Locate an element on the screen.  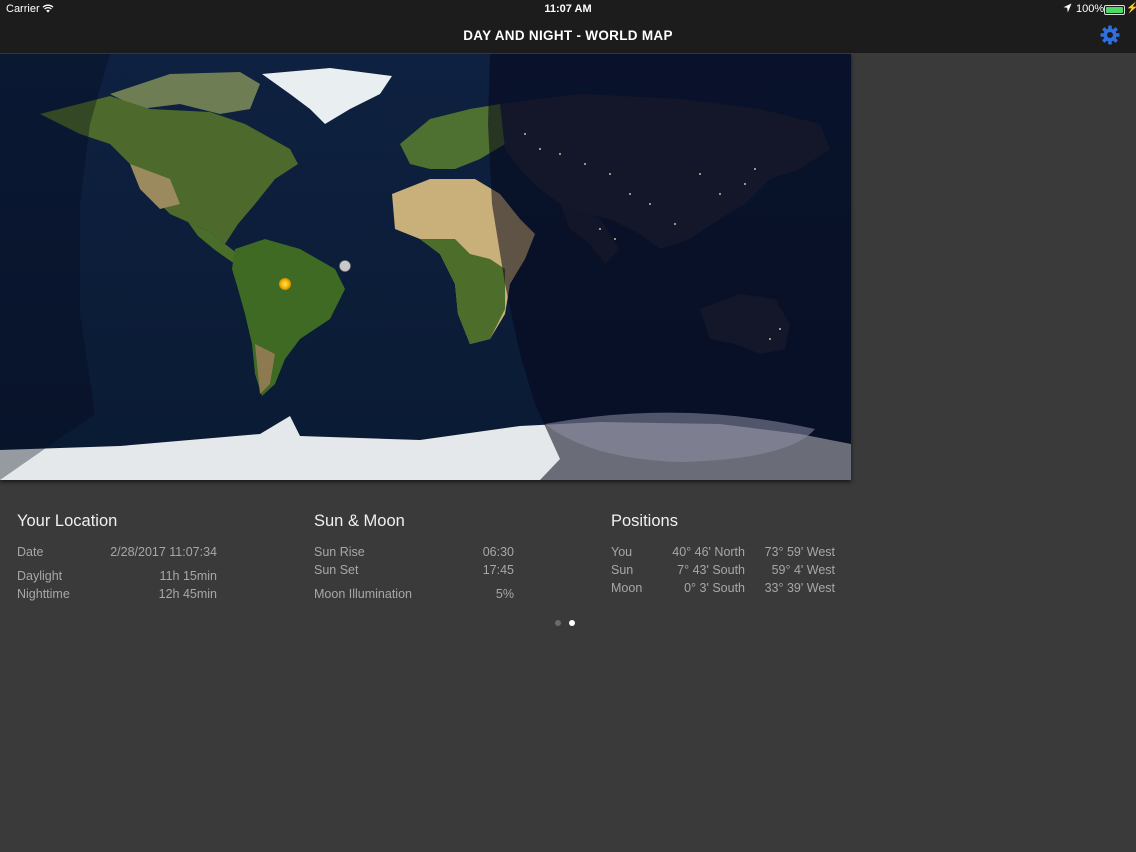
battery-percent: 100% is located at coordinates (1090, 9).